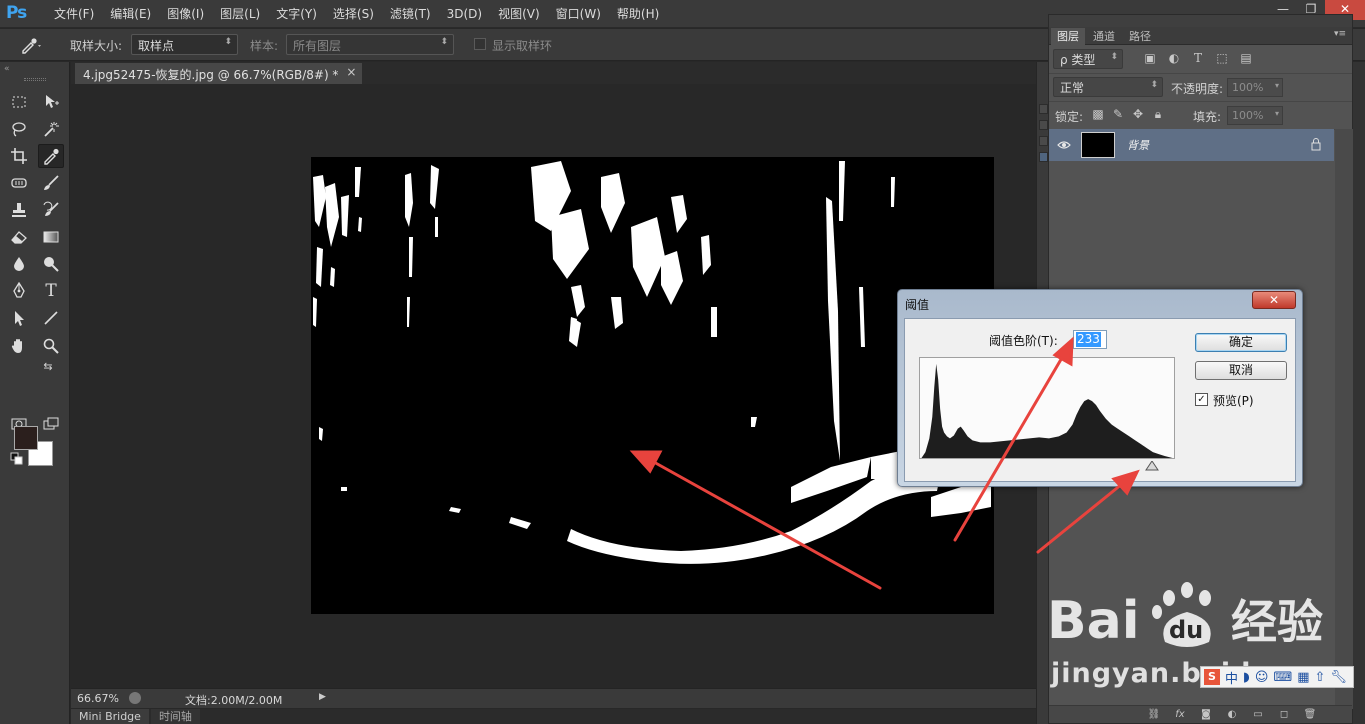 The width and height of the screenshot is (1365, 724). Describe the element at coordinates (1241, 370) in the screenshot. I see `cancel-button: 取消` at that location.